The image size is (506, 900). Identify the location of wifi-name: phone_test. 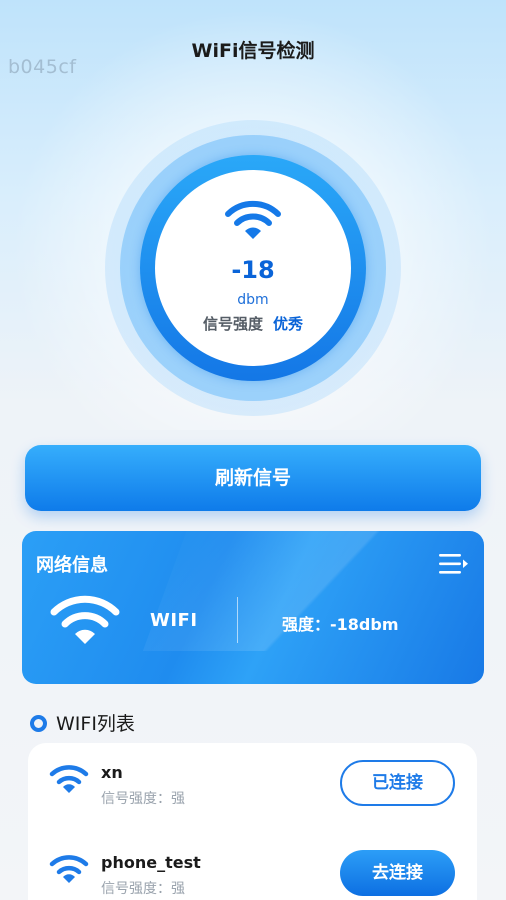
(151, 862).